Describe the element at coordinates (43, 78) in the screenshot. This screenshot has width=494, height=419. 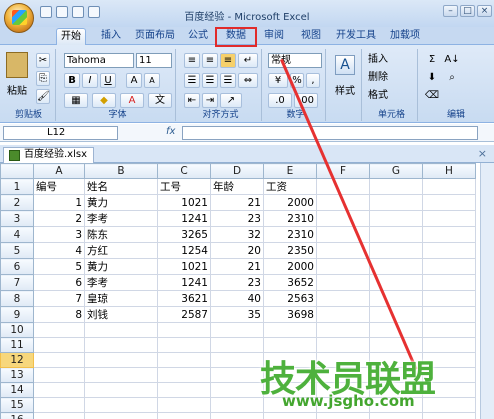
I see `copy-icon: ⎘` at that location.